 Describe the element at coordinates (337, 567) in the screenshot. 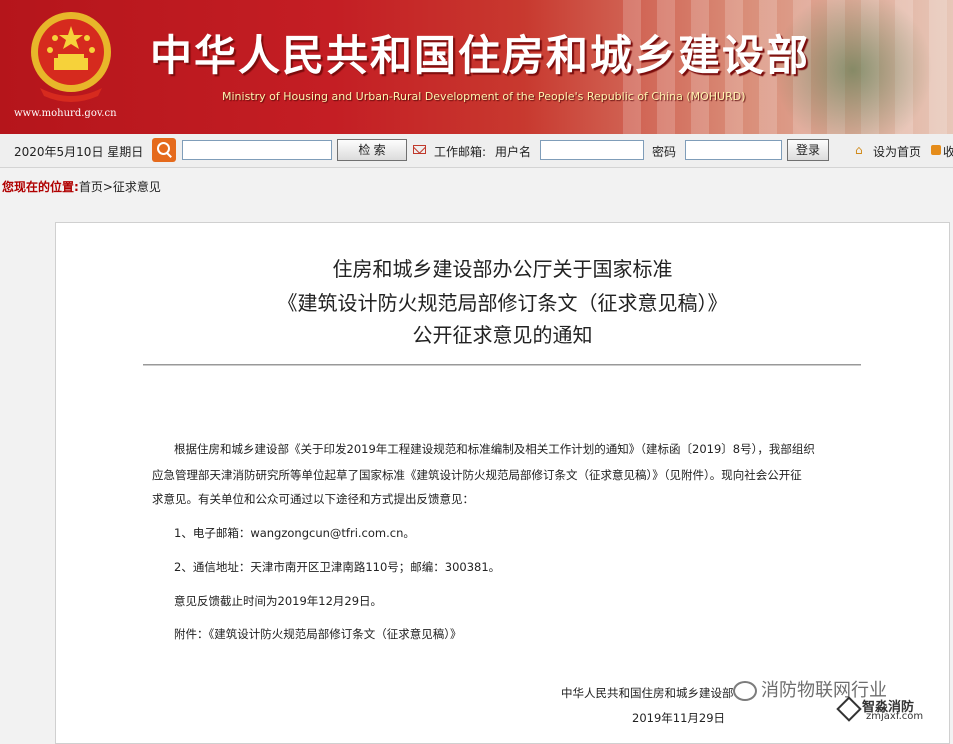

I see `contact-address: 2、通信地址：天津市南开区卫津南路110号；邮编：300381。` at that location.